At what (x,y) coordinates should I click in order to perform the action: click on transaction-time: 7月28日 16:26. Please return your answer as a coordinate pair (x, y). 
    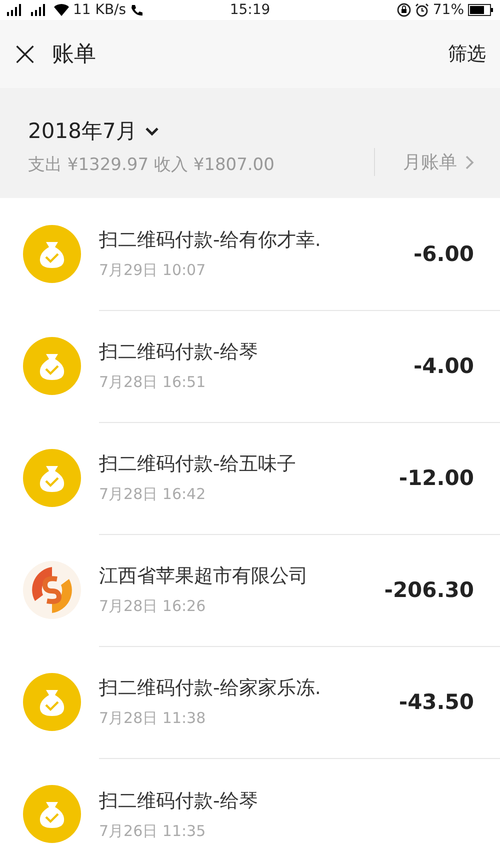
    Looking at the image, I should click on (153, 606).